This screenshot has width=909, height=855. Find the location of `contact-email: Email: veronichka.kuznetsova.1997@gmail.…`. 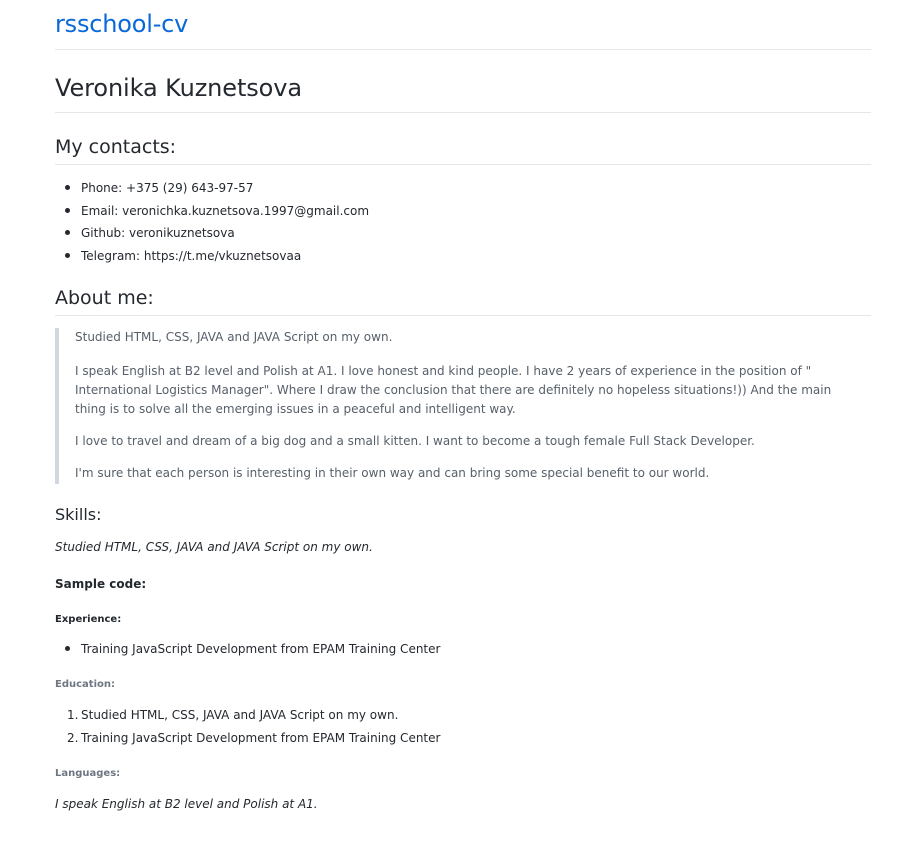

contact-email: Email: veronichka.kuznetsova.1997@gmail.… is located at coordinates (212, 211).